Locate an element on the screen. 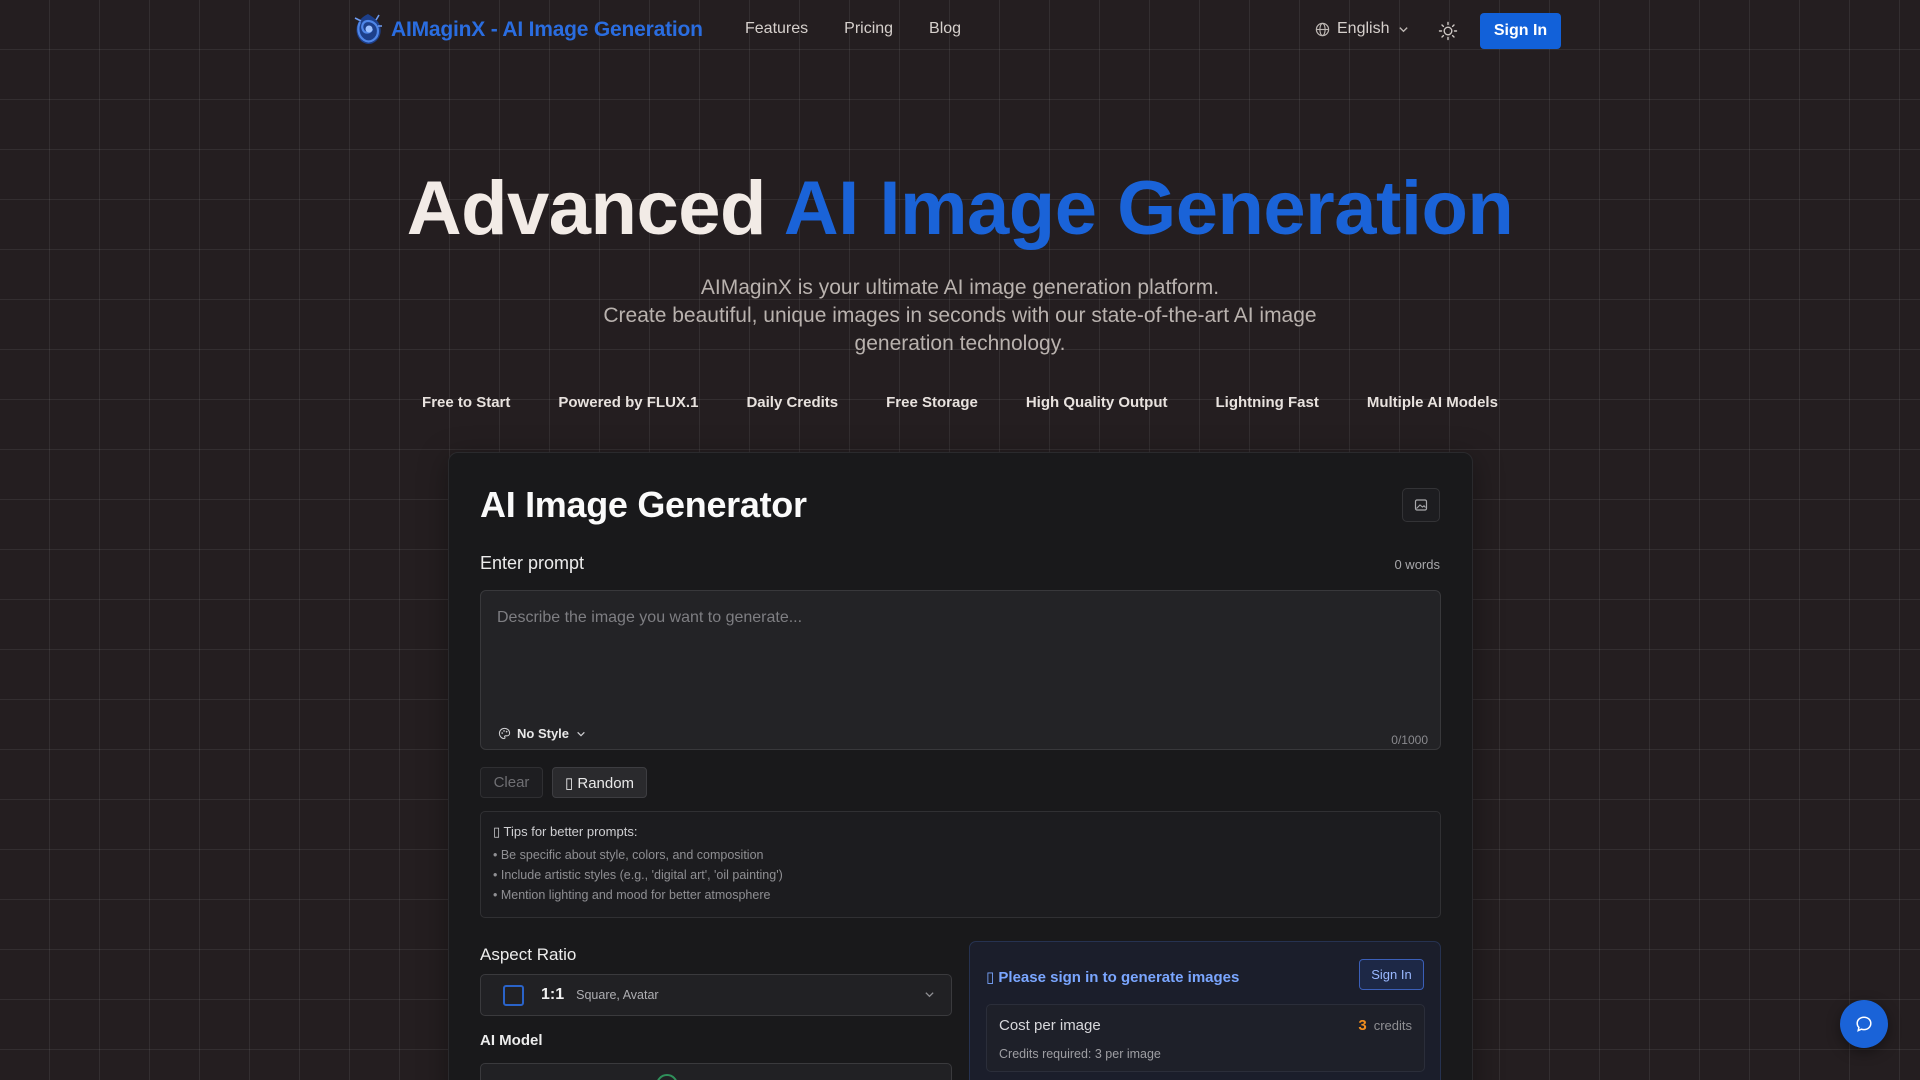  aspect-ratio-select: 1:1 Square, Avatar is located at coordinates (716, 995).